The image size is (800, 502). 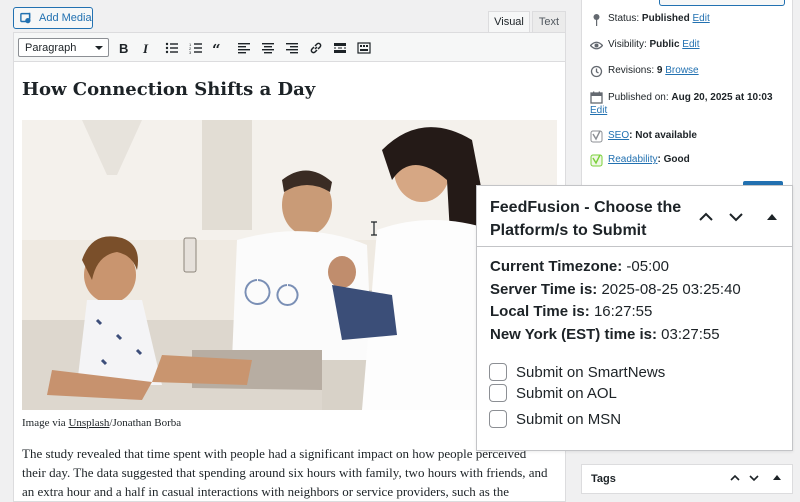 What do you see at coordinates (596, 160) in the screenshot?
I see `yoast-readability-icon` at bounding box center [596, 160].